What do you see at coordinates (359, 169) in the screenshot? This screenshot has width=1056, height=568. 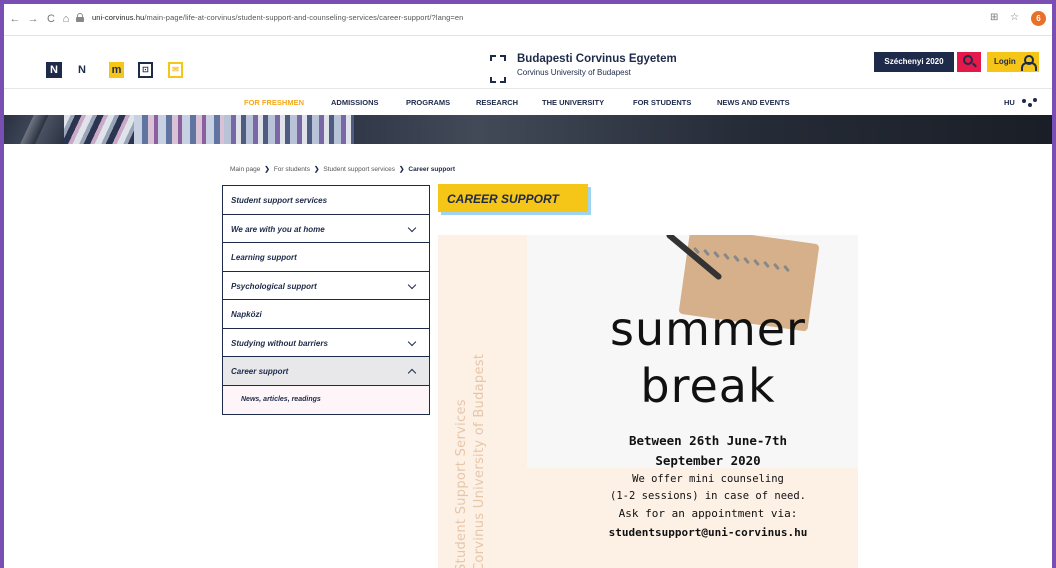 I see `breadcrumb-student-support-services: Student support services` at bounding box center [359, 169].